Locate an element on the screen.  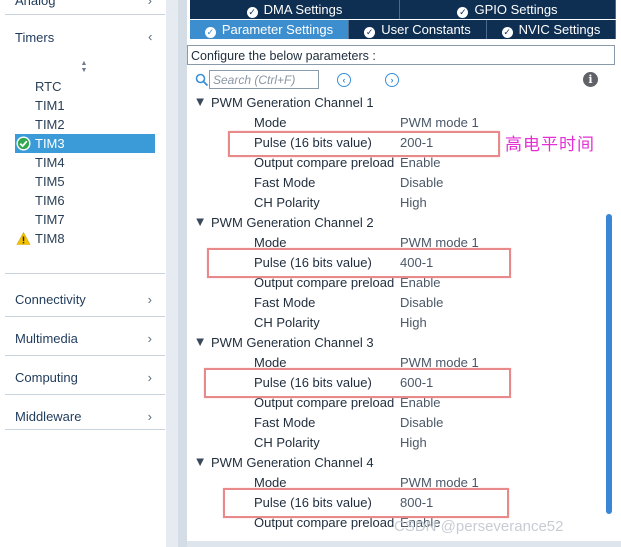
watermark: CSDN @perseverance52 is located at coordinates (479, 526).